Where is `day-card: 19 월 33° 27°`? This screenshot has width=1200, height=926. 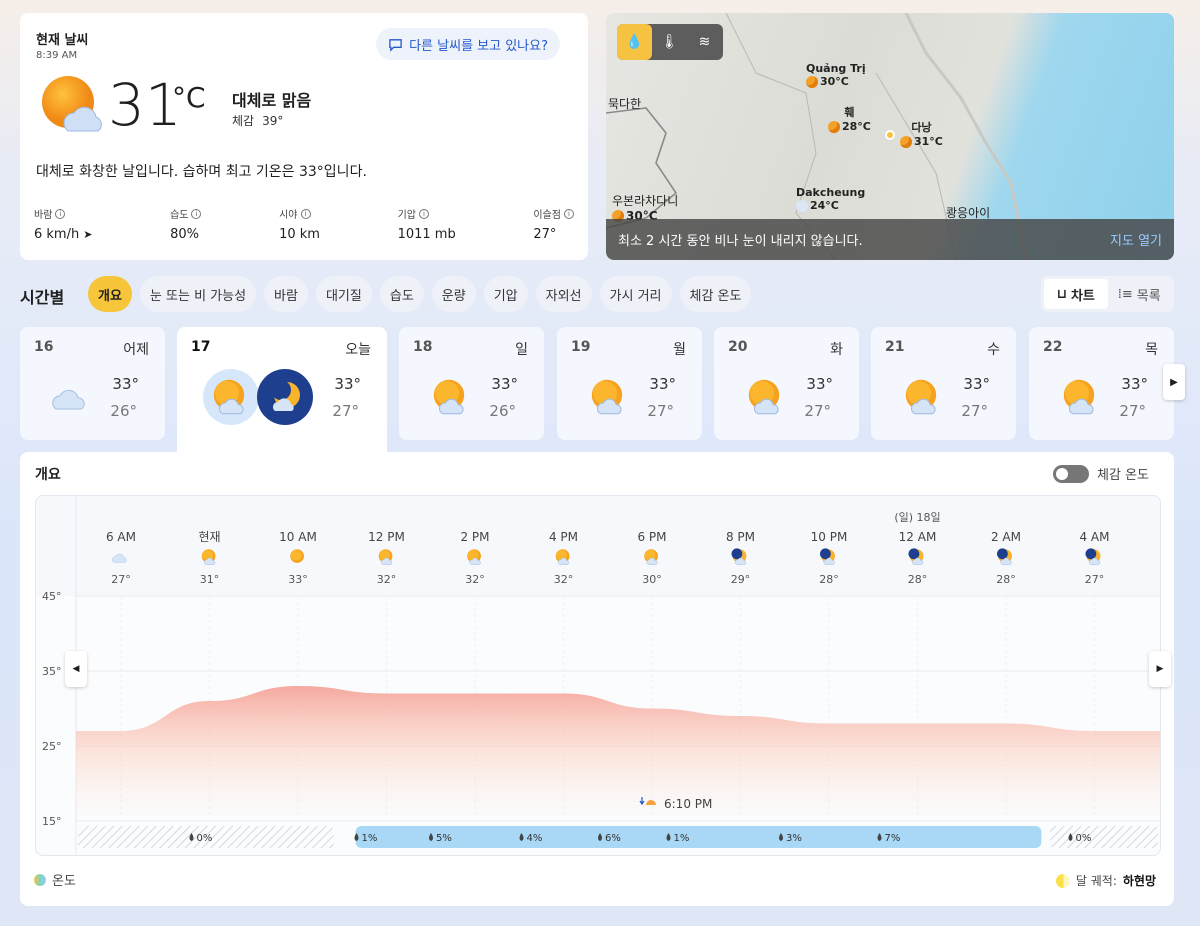 day-card: 19 월 33° 27° is located at coordinates (629, 383).